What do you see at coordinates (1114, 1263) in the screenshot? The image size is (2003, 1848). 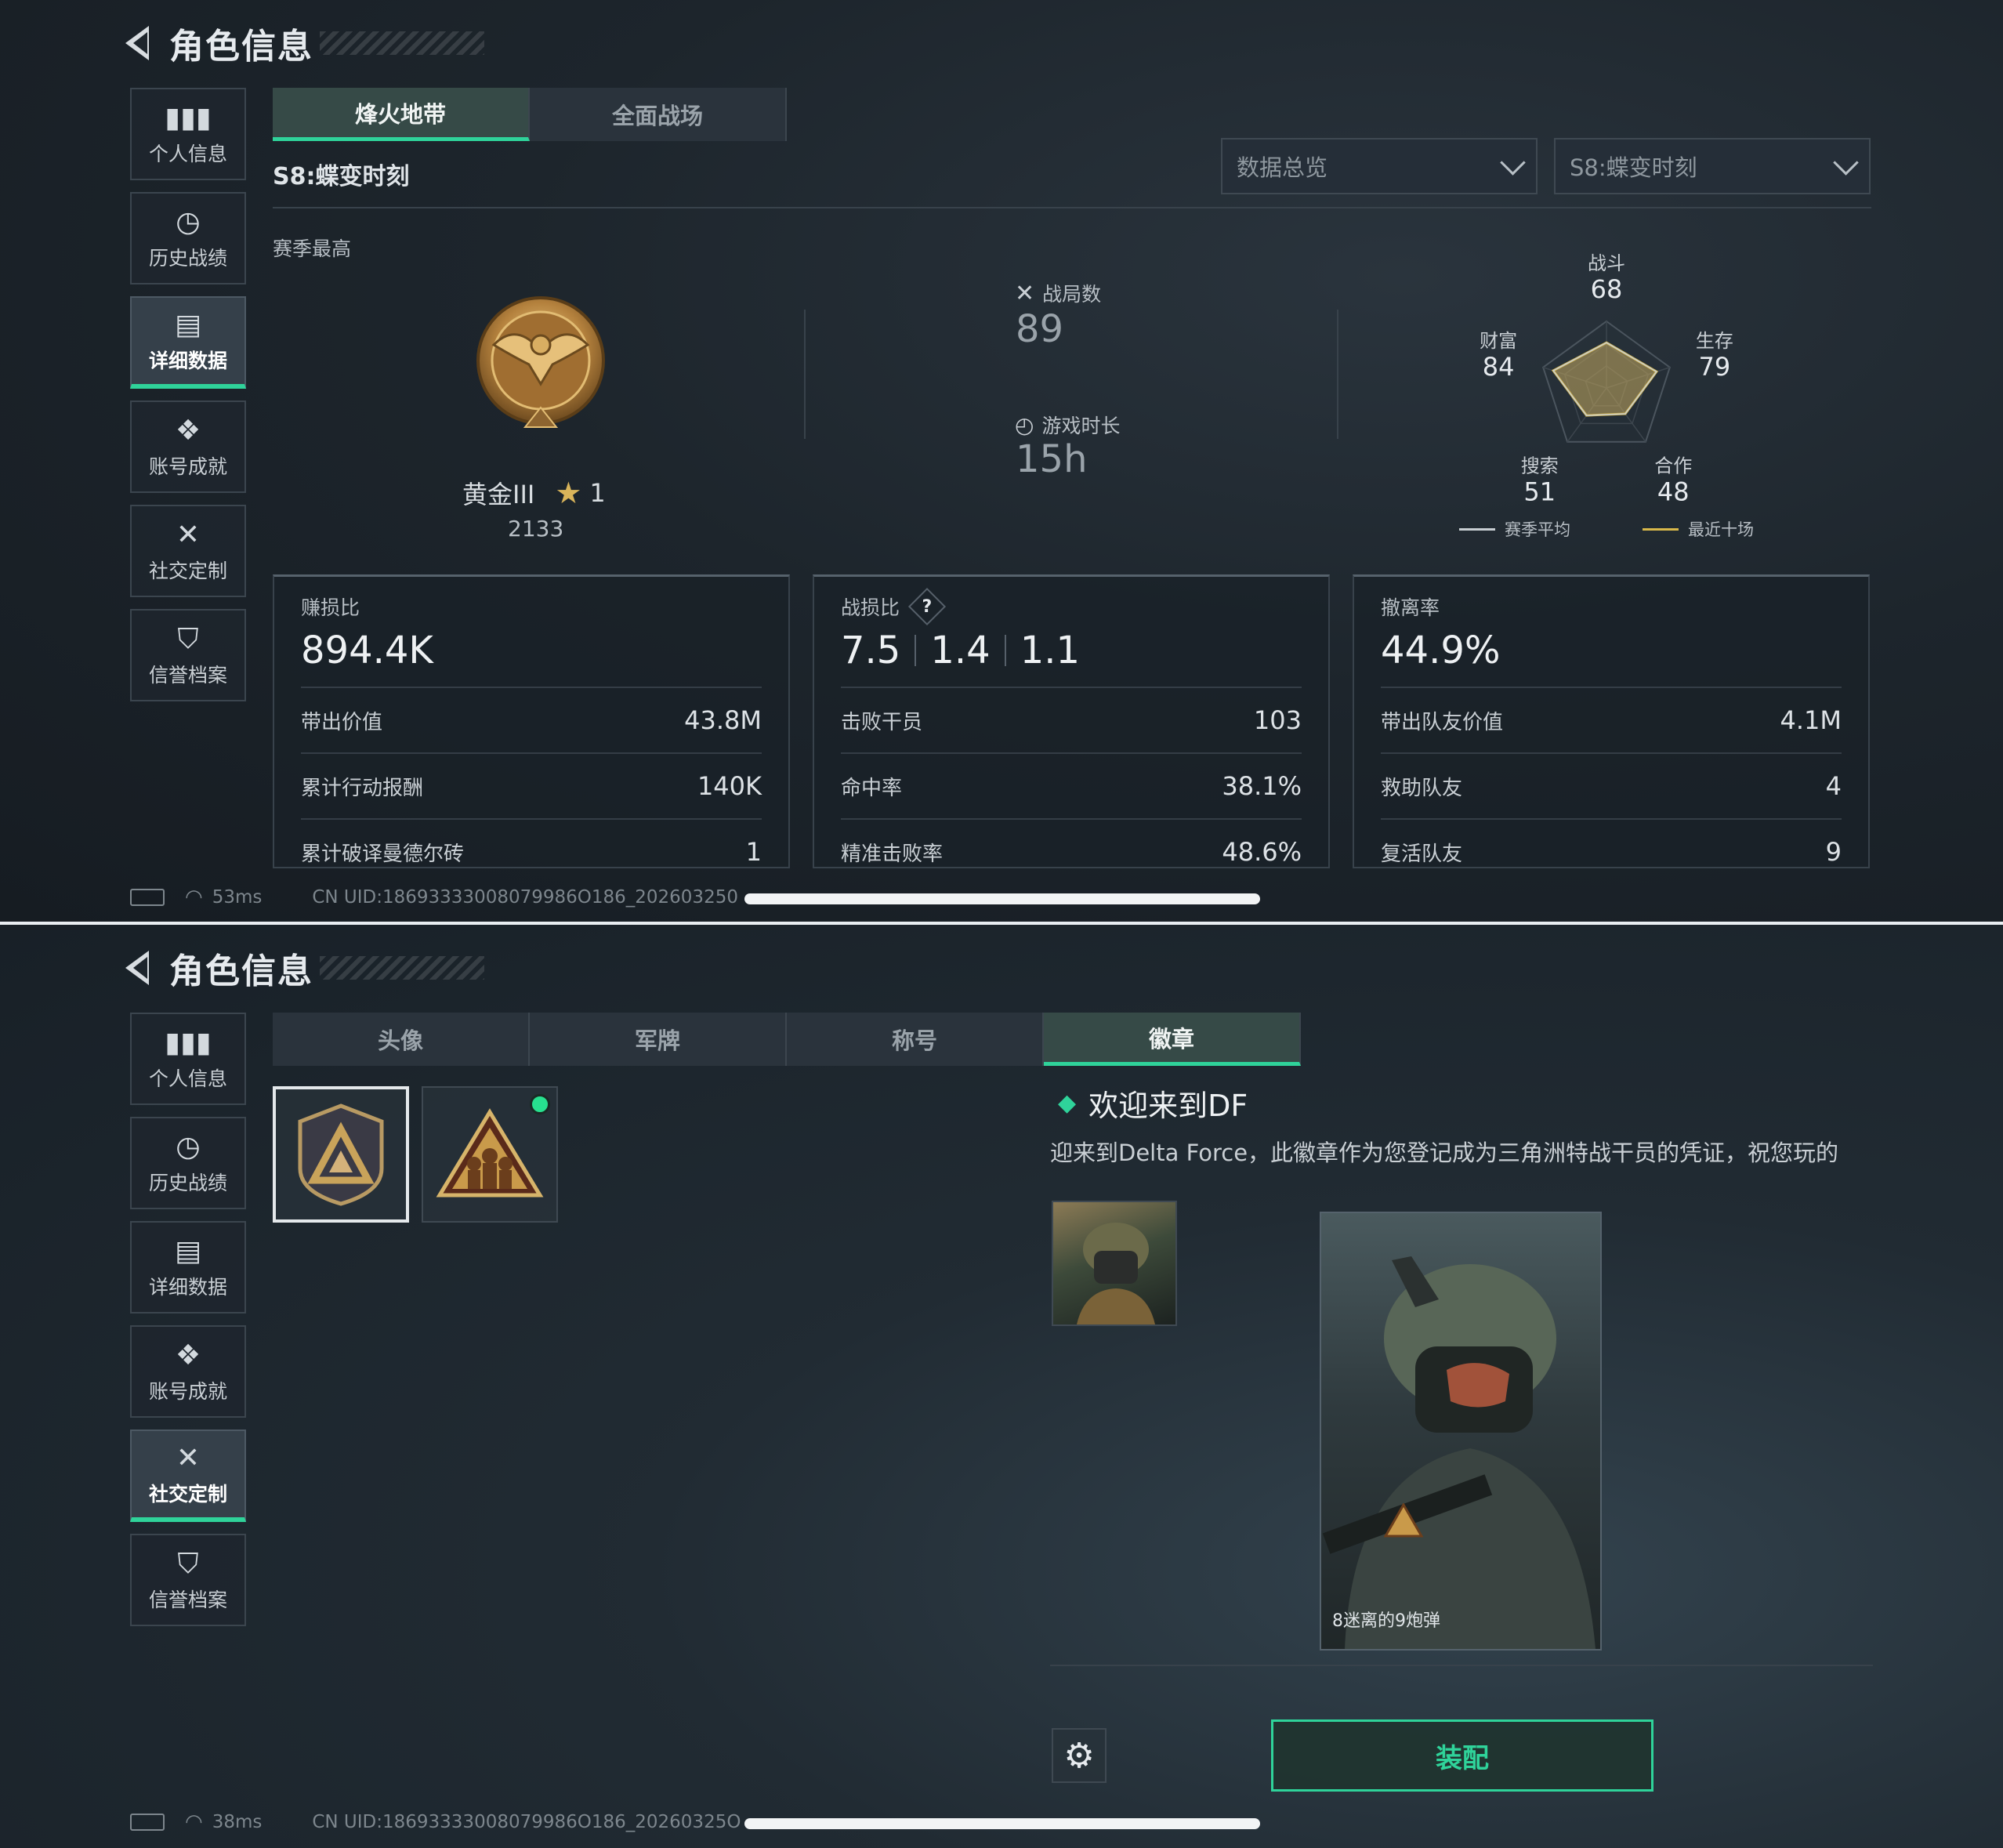 I see `avatar` at bounding box center [1114, 1263].